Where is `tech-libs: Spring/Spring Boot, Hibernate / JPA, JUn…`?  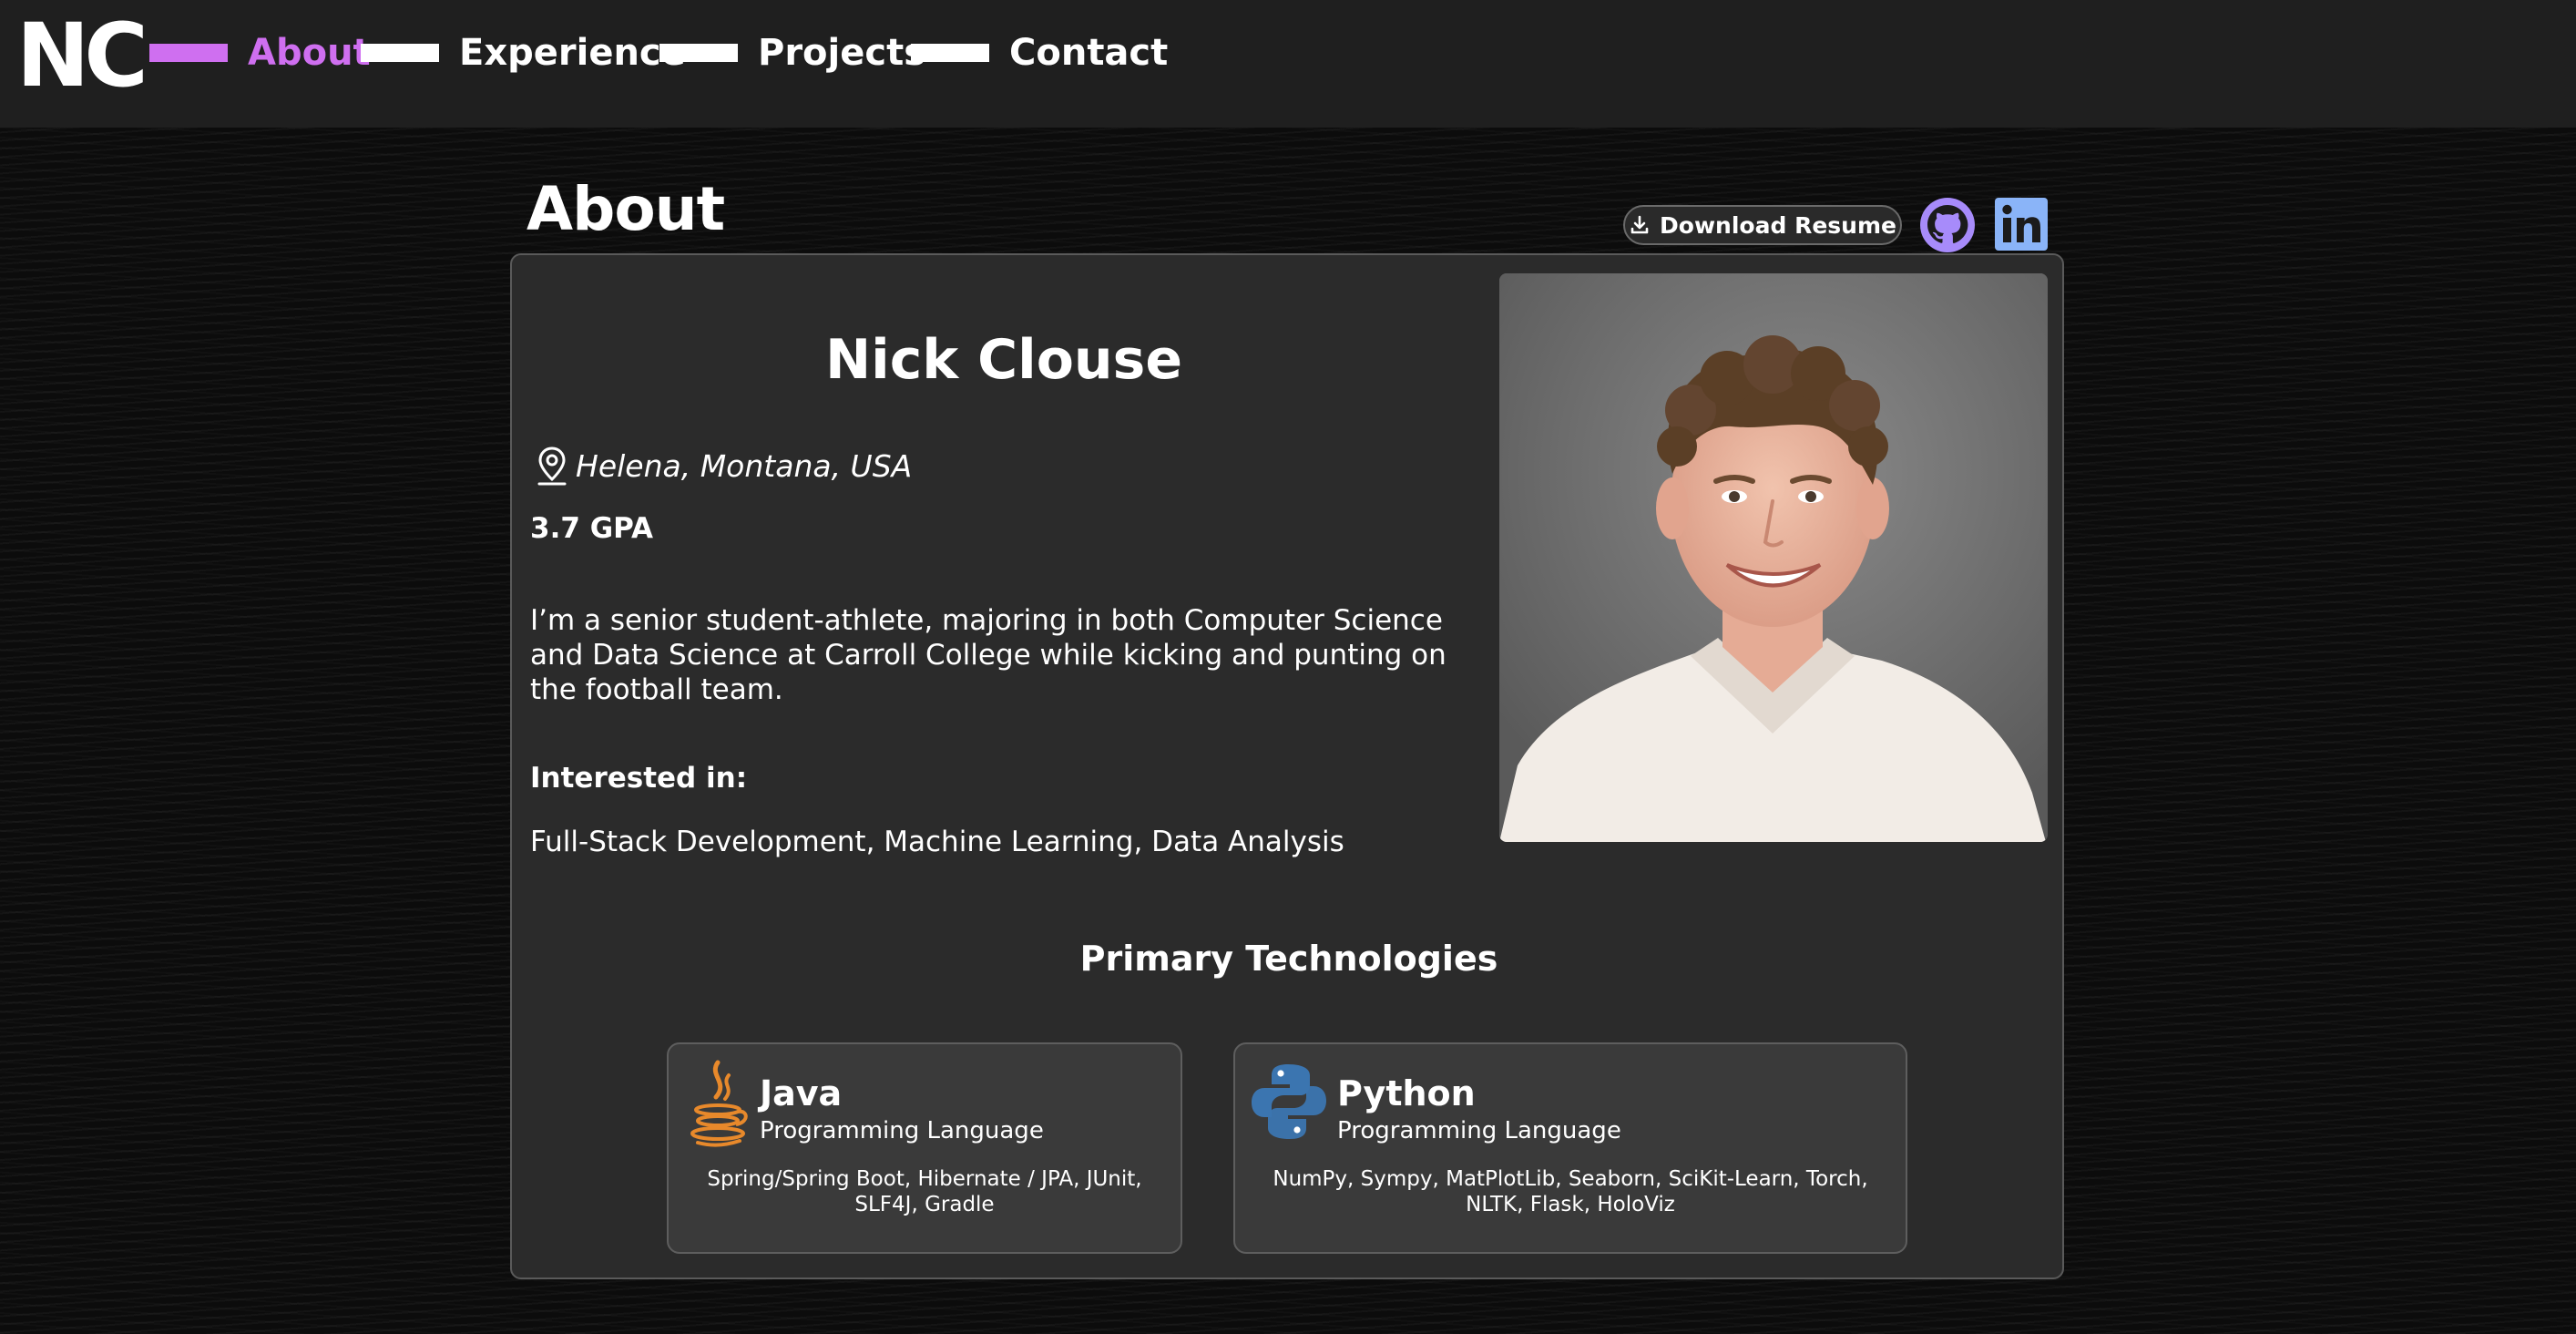 tech-libs: Spring/Spring Boot, Hibernate / JPA, JUn… is located at coordinates (924, 1191).